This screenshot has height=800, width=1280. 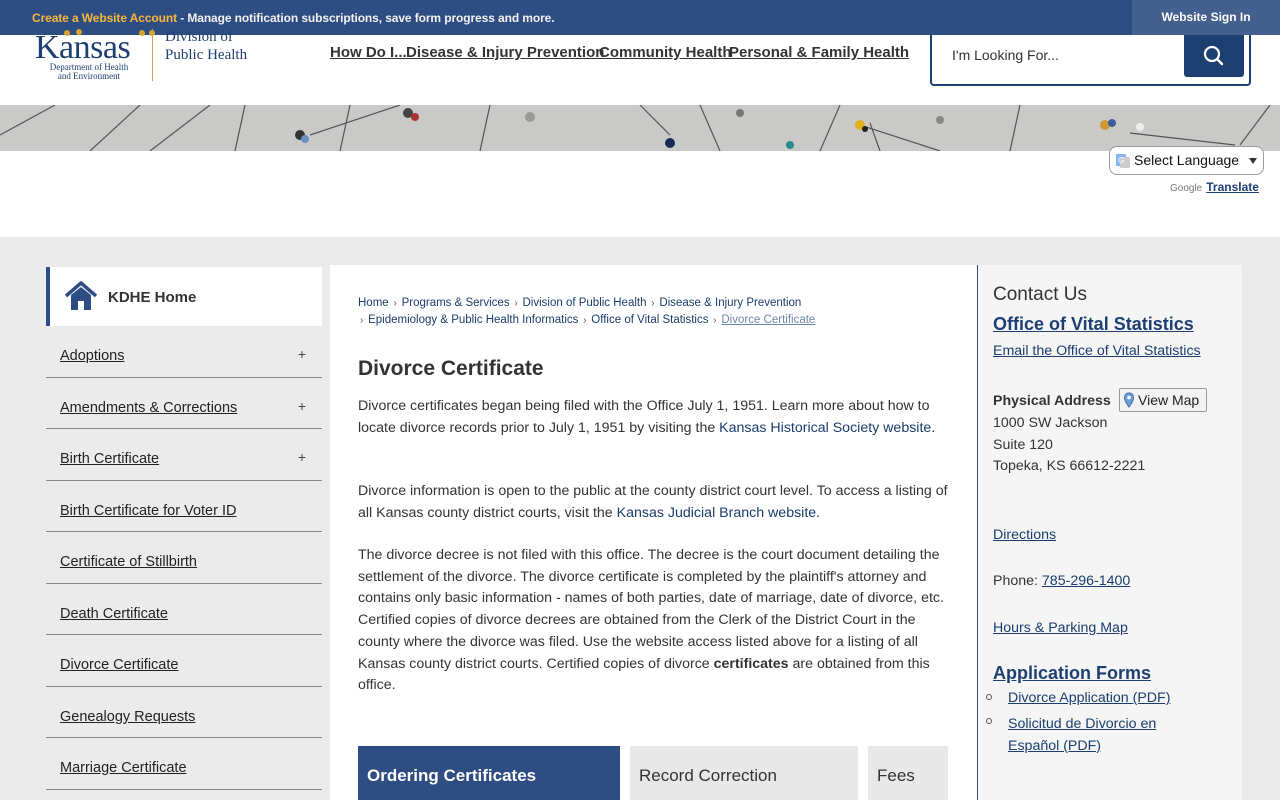 I want to click on address-line3: Topeka, KS 66612-2221, so click(x=1069, y=466).